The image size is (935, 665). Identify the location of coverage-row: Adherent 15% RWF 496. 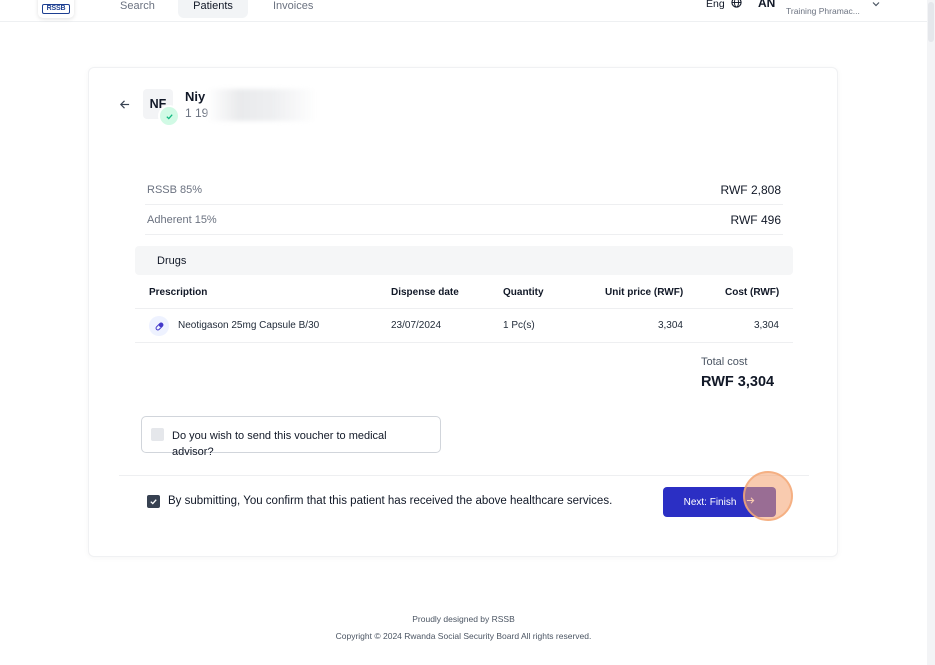
(464, 220).